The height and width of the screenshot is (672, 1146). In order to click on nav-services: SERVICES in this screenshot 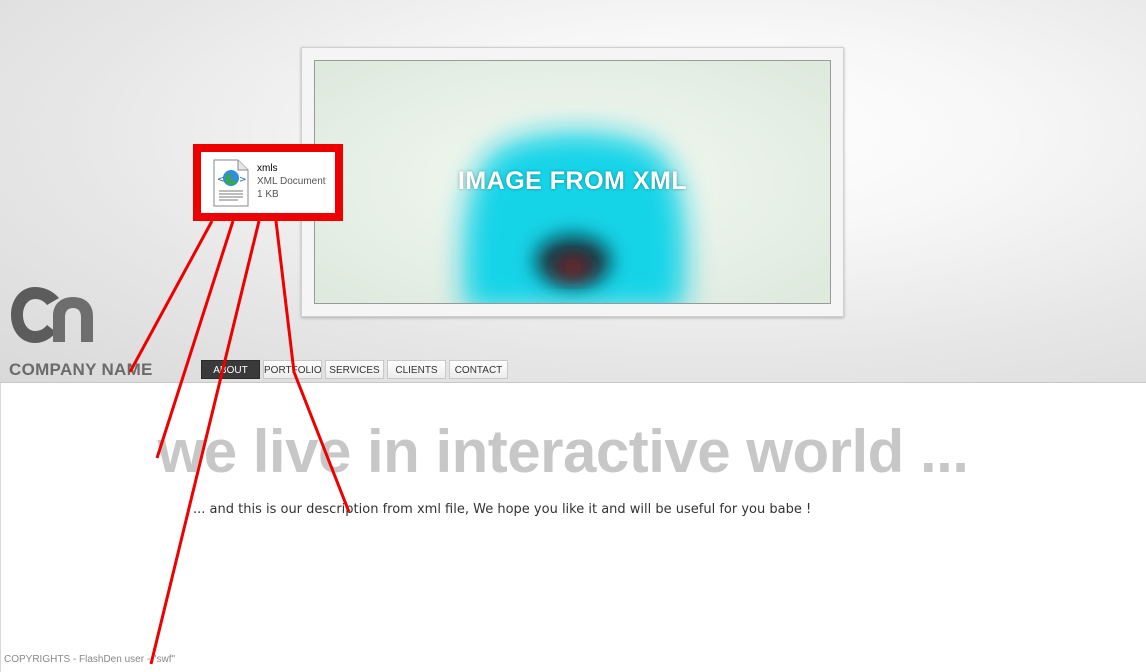, I will do `click(354, 369)`.